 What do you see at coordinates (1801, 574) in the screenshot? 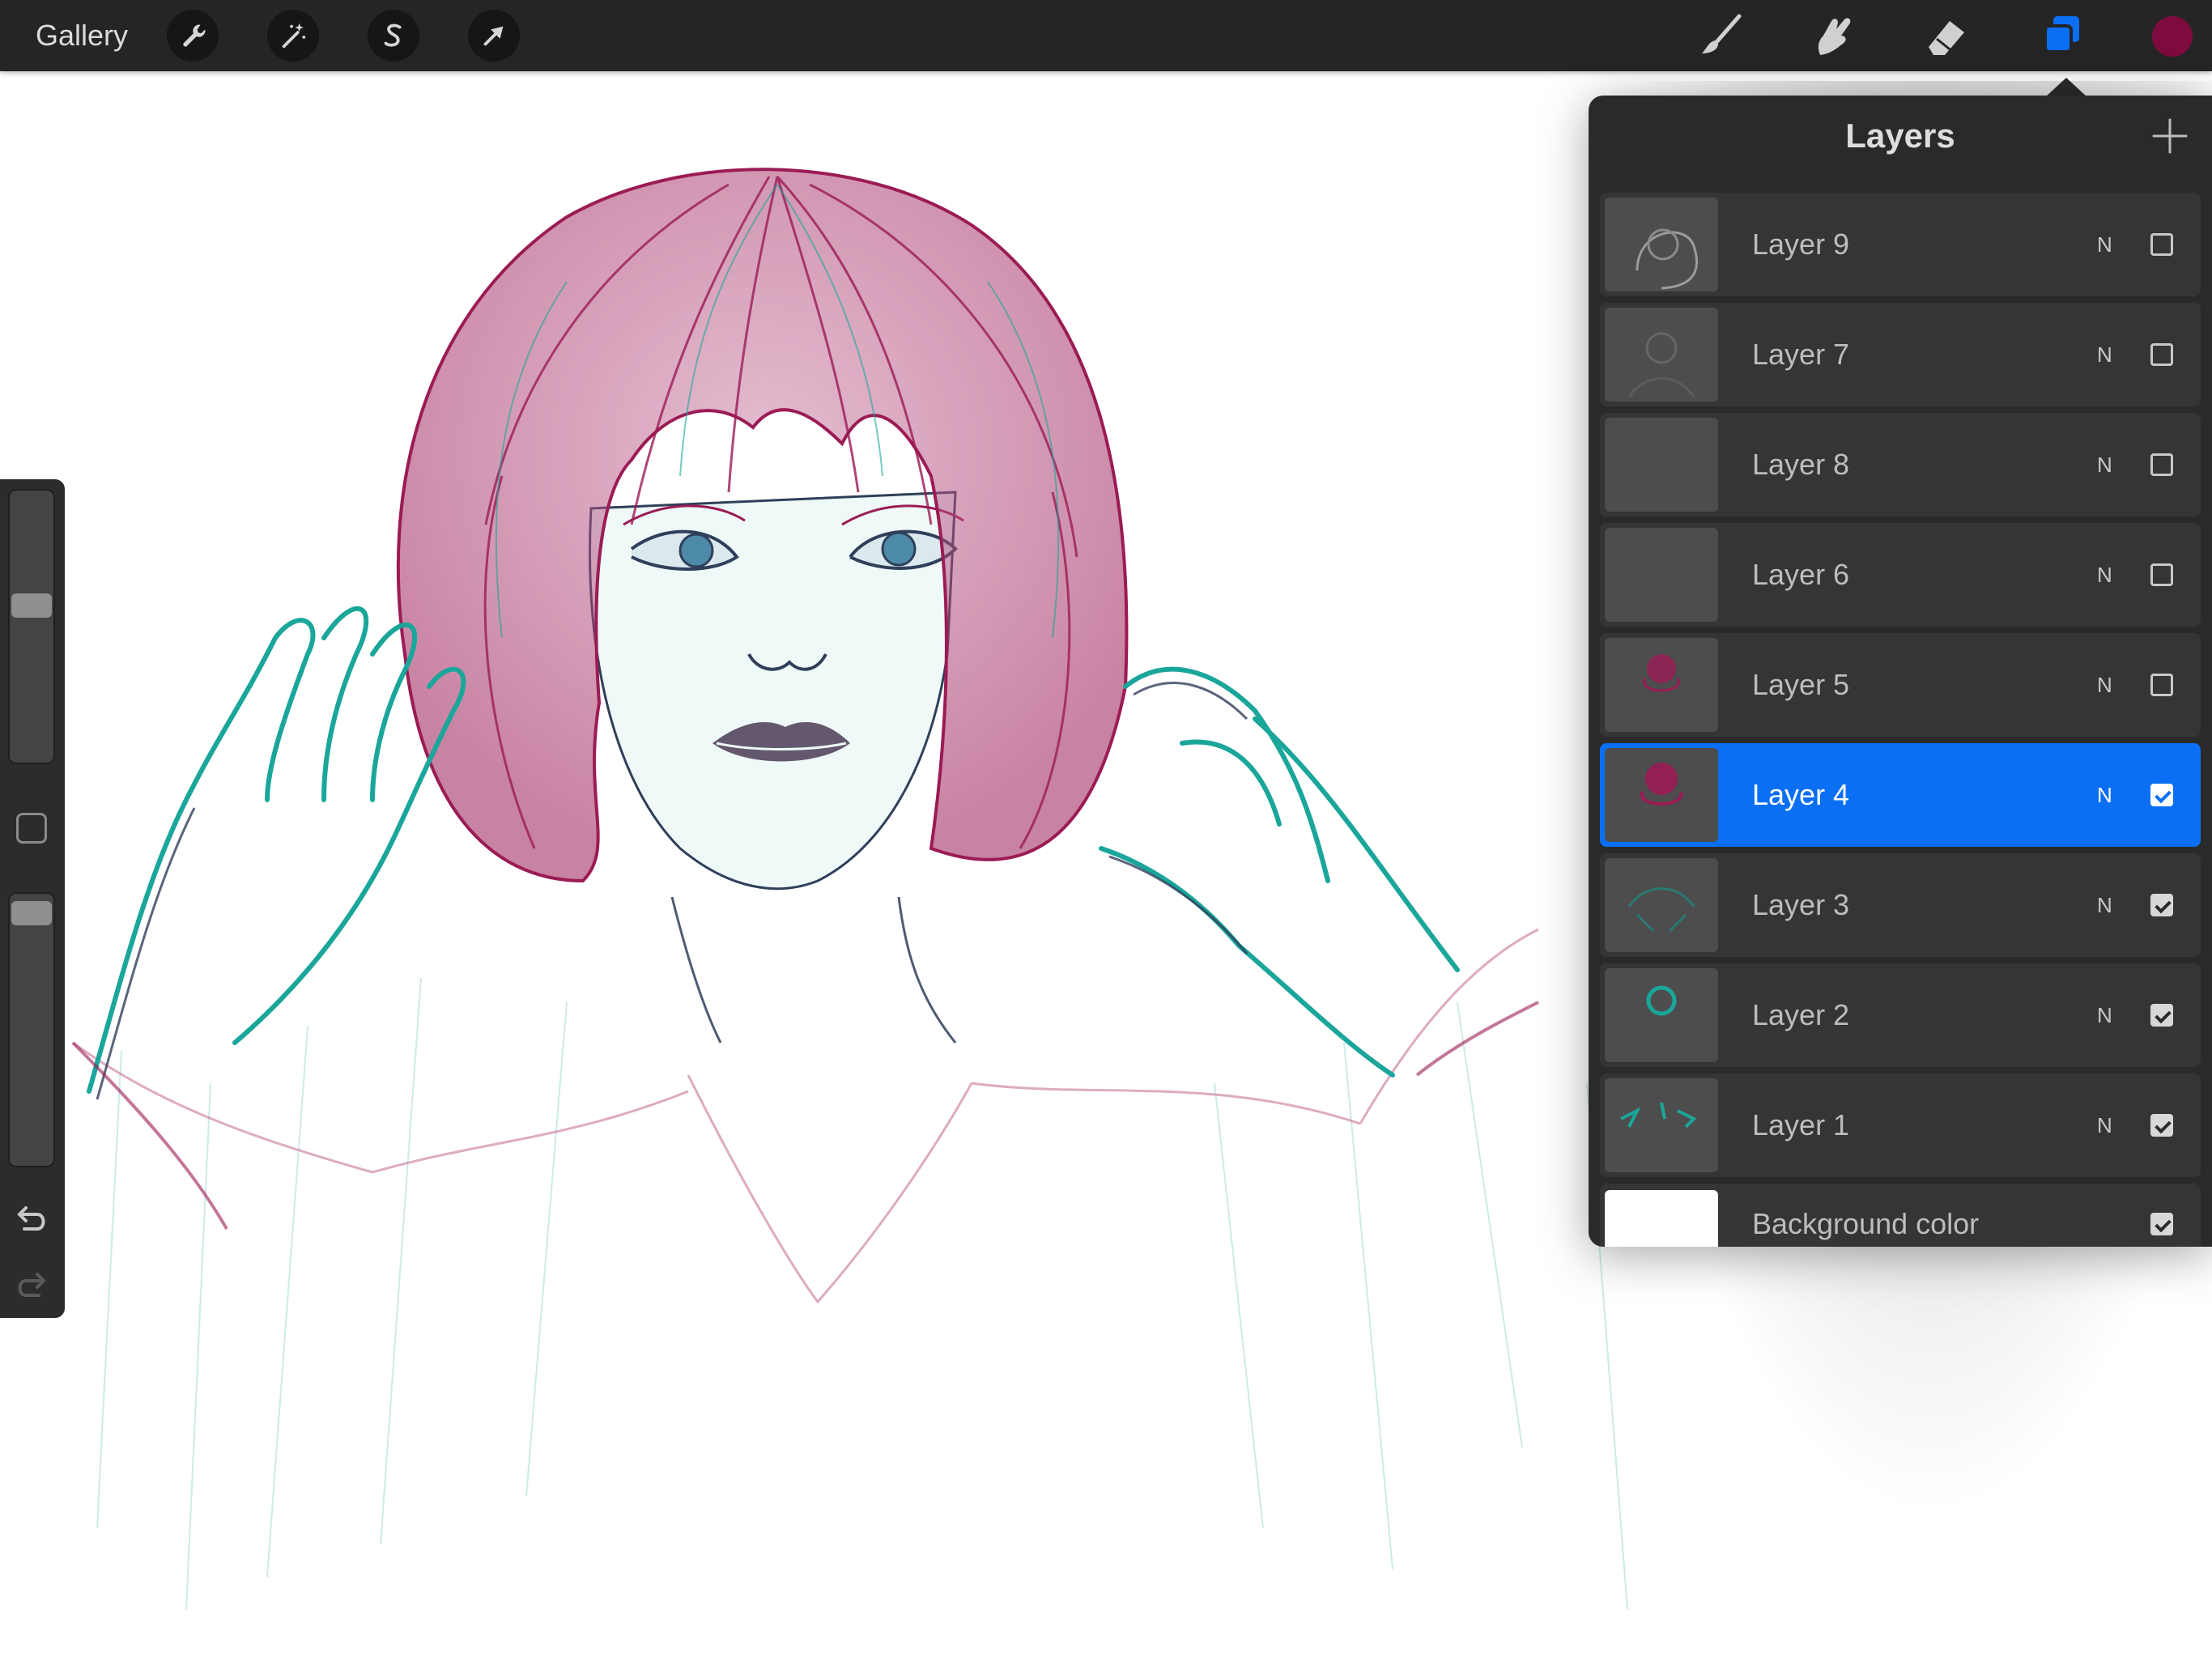
I see `layer-name: Layer 6` at bounding box center [1801, 574].